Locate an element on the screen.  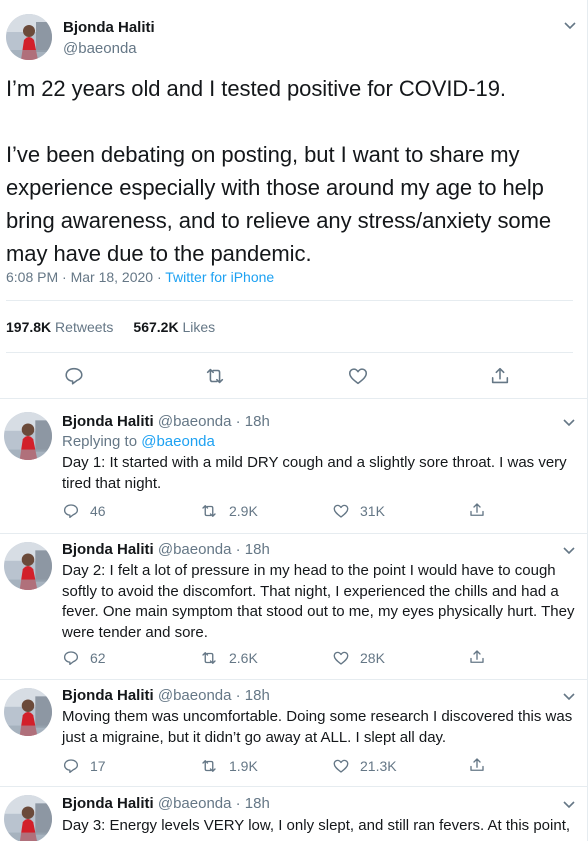
reply-count: 62 is located at coordinates (98, 658).